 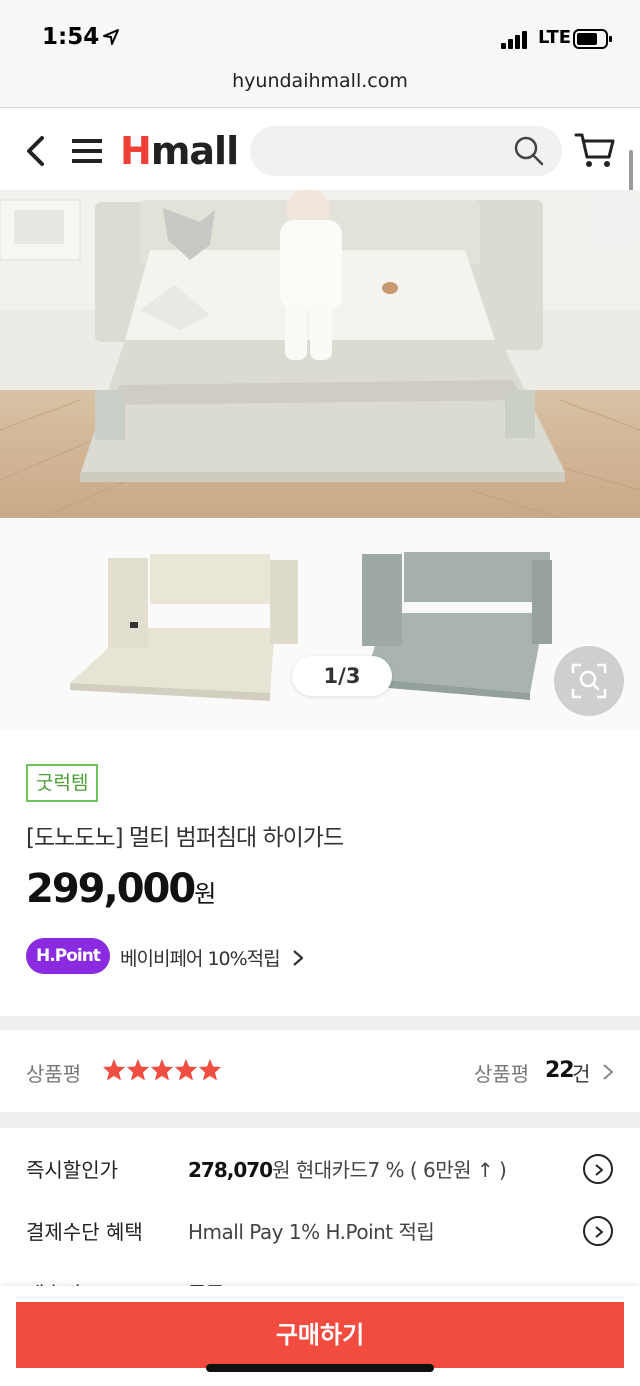 What do you see at coordinates (62, 783) in the screenshot?
I see `goodluck-badge: 굿럭템` at bounding box center [62, 783].